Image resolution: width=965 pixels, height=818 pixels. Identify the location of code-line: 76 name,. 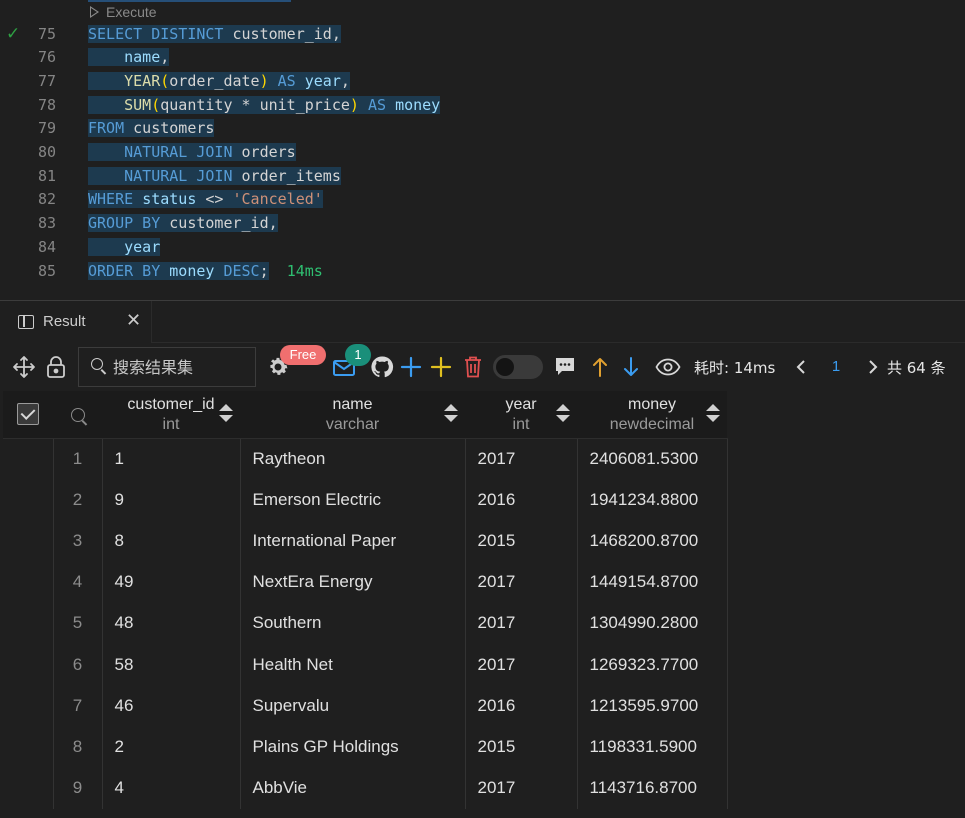
(482, 58).